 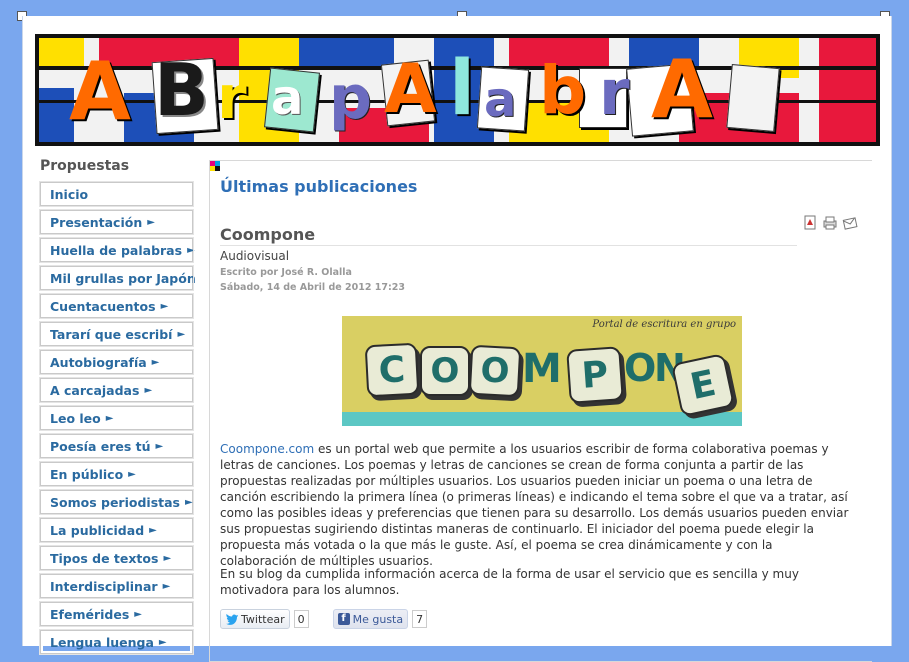 I want to click on banner-letter: B, so click(x=181, y=90).